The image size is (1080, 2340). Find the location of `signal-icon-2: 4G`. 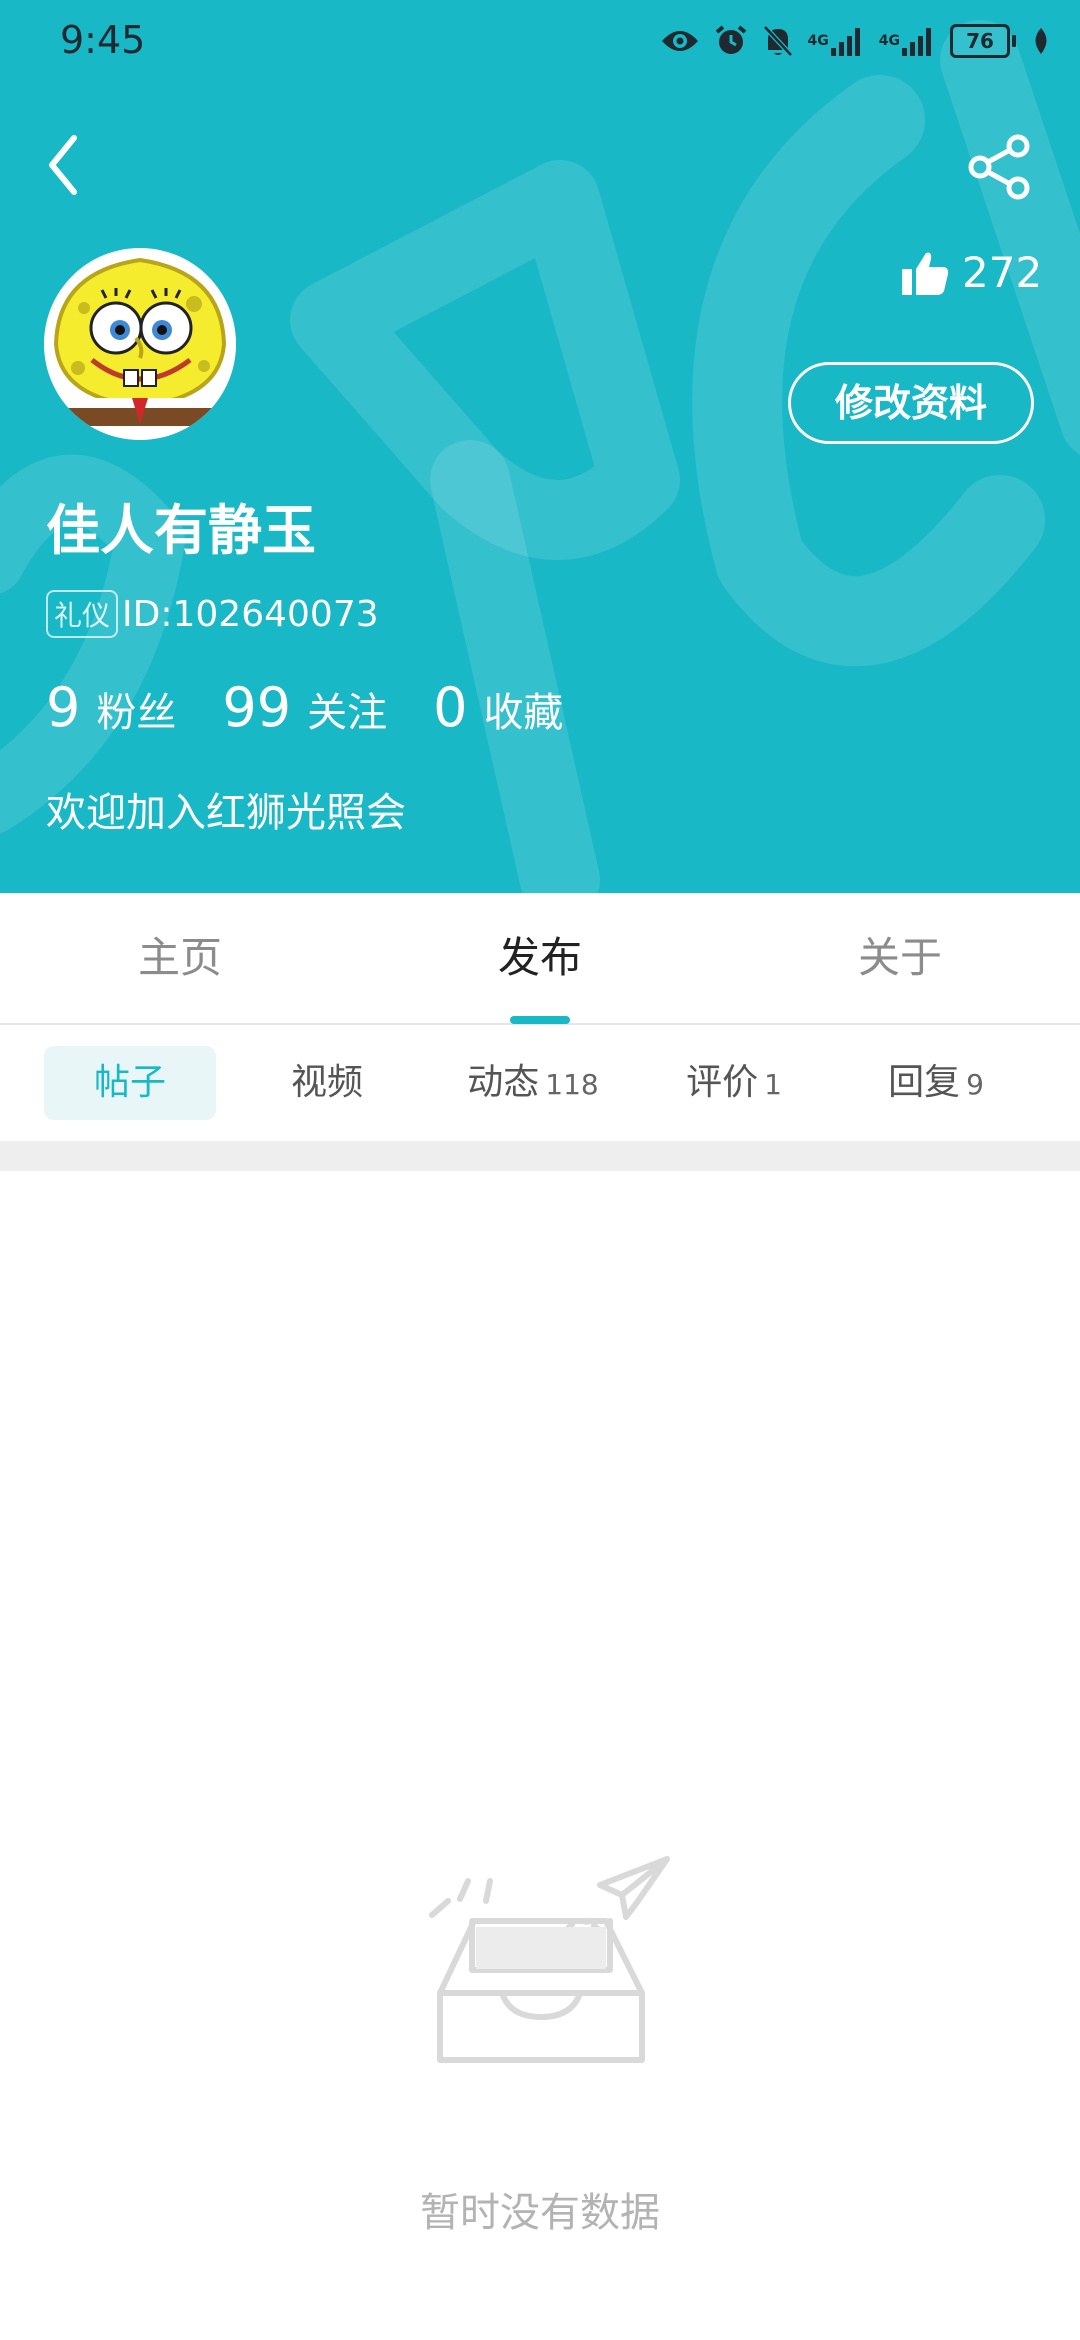

signal-icon-2: 4G is located at coordinates (907, 41).